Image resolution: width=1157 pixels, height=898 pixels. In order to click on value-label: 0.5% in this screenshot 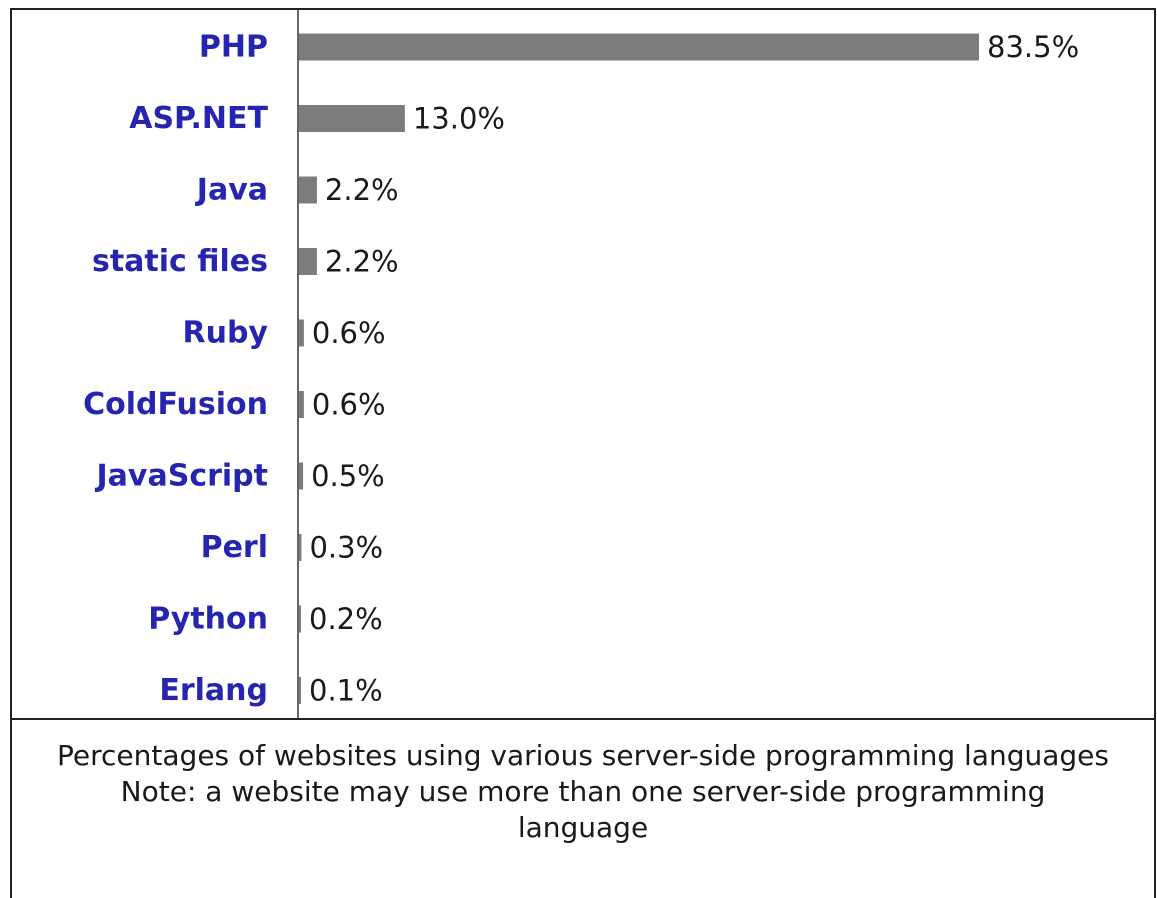, I will do `click(348, 476)`.